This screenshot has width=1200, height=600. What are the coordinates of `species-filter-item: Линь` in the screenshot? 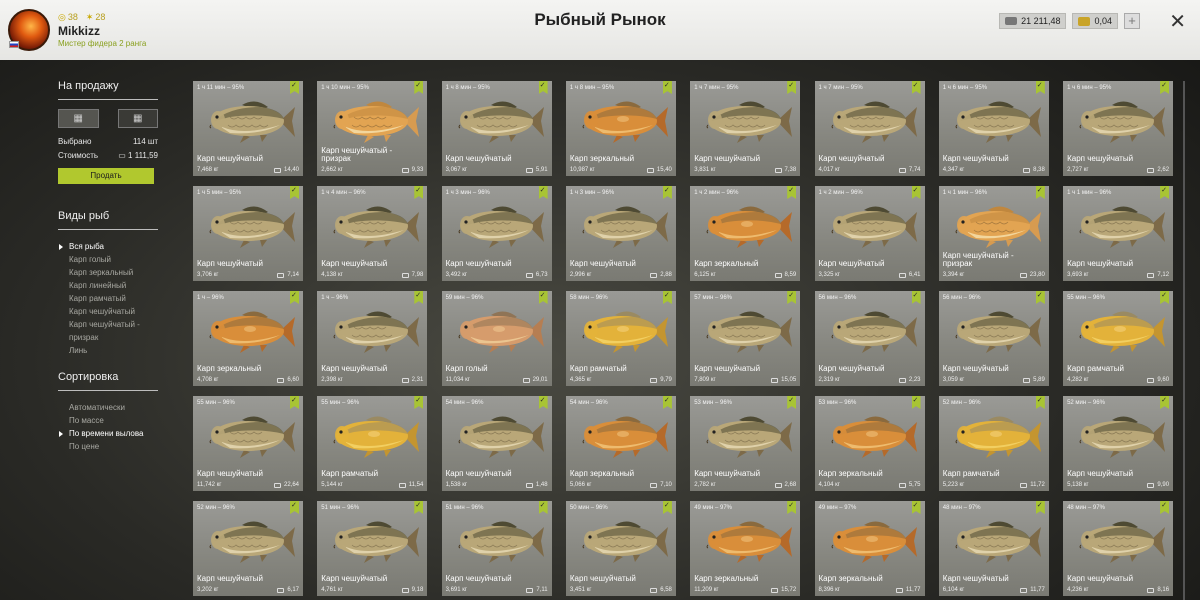 It's located at (108, 350).